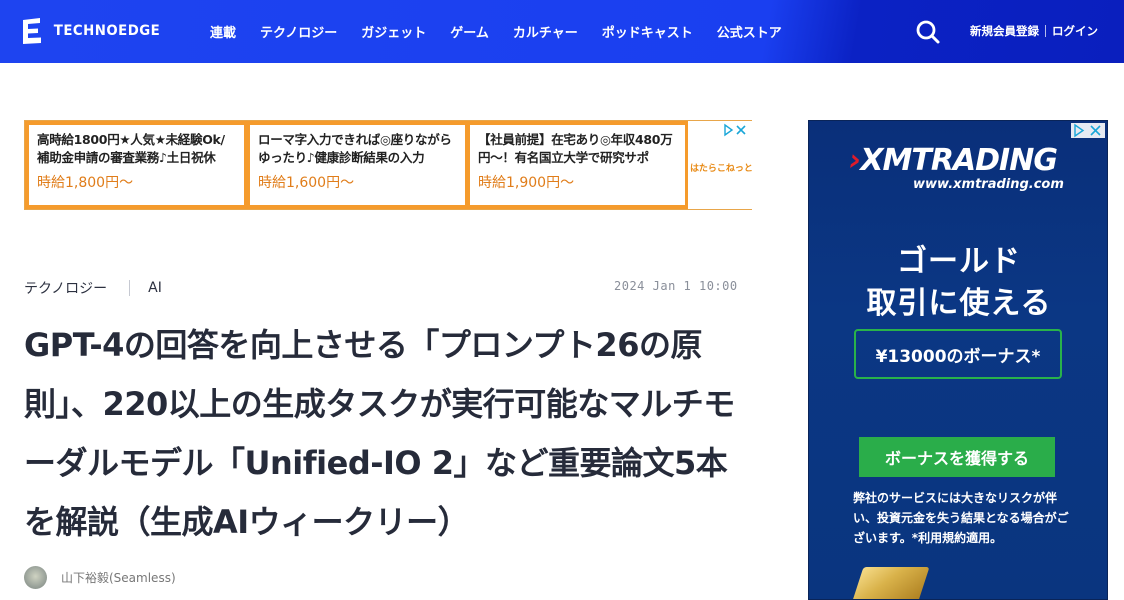 This screenshot has height=600, width=1124. Describe the element at coordinates (298, 31) in the screenshot. I see `nav-item-technology: テクノロジー` at that location.